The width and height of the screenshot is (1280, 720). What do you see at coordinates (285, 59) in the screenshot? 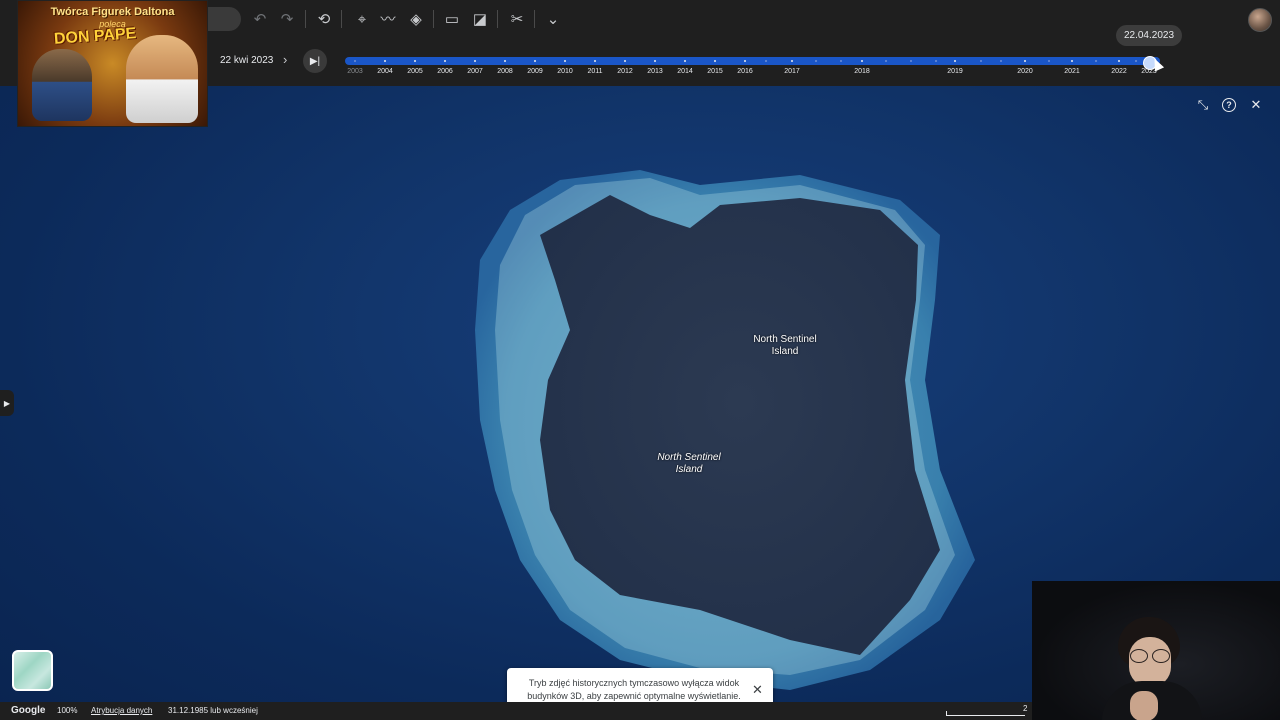
I see `next-date-button: ›` at bounding box center [285, 59].